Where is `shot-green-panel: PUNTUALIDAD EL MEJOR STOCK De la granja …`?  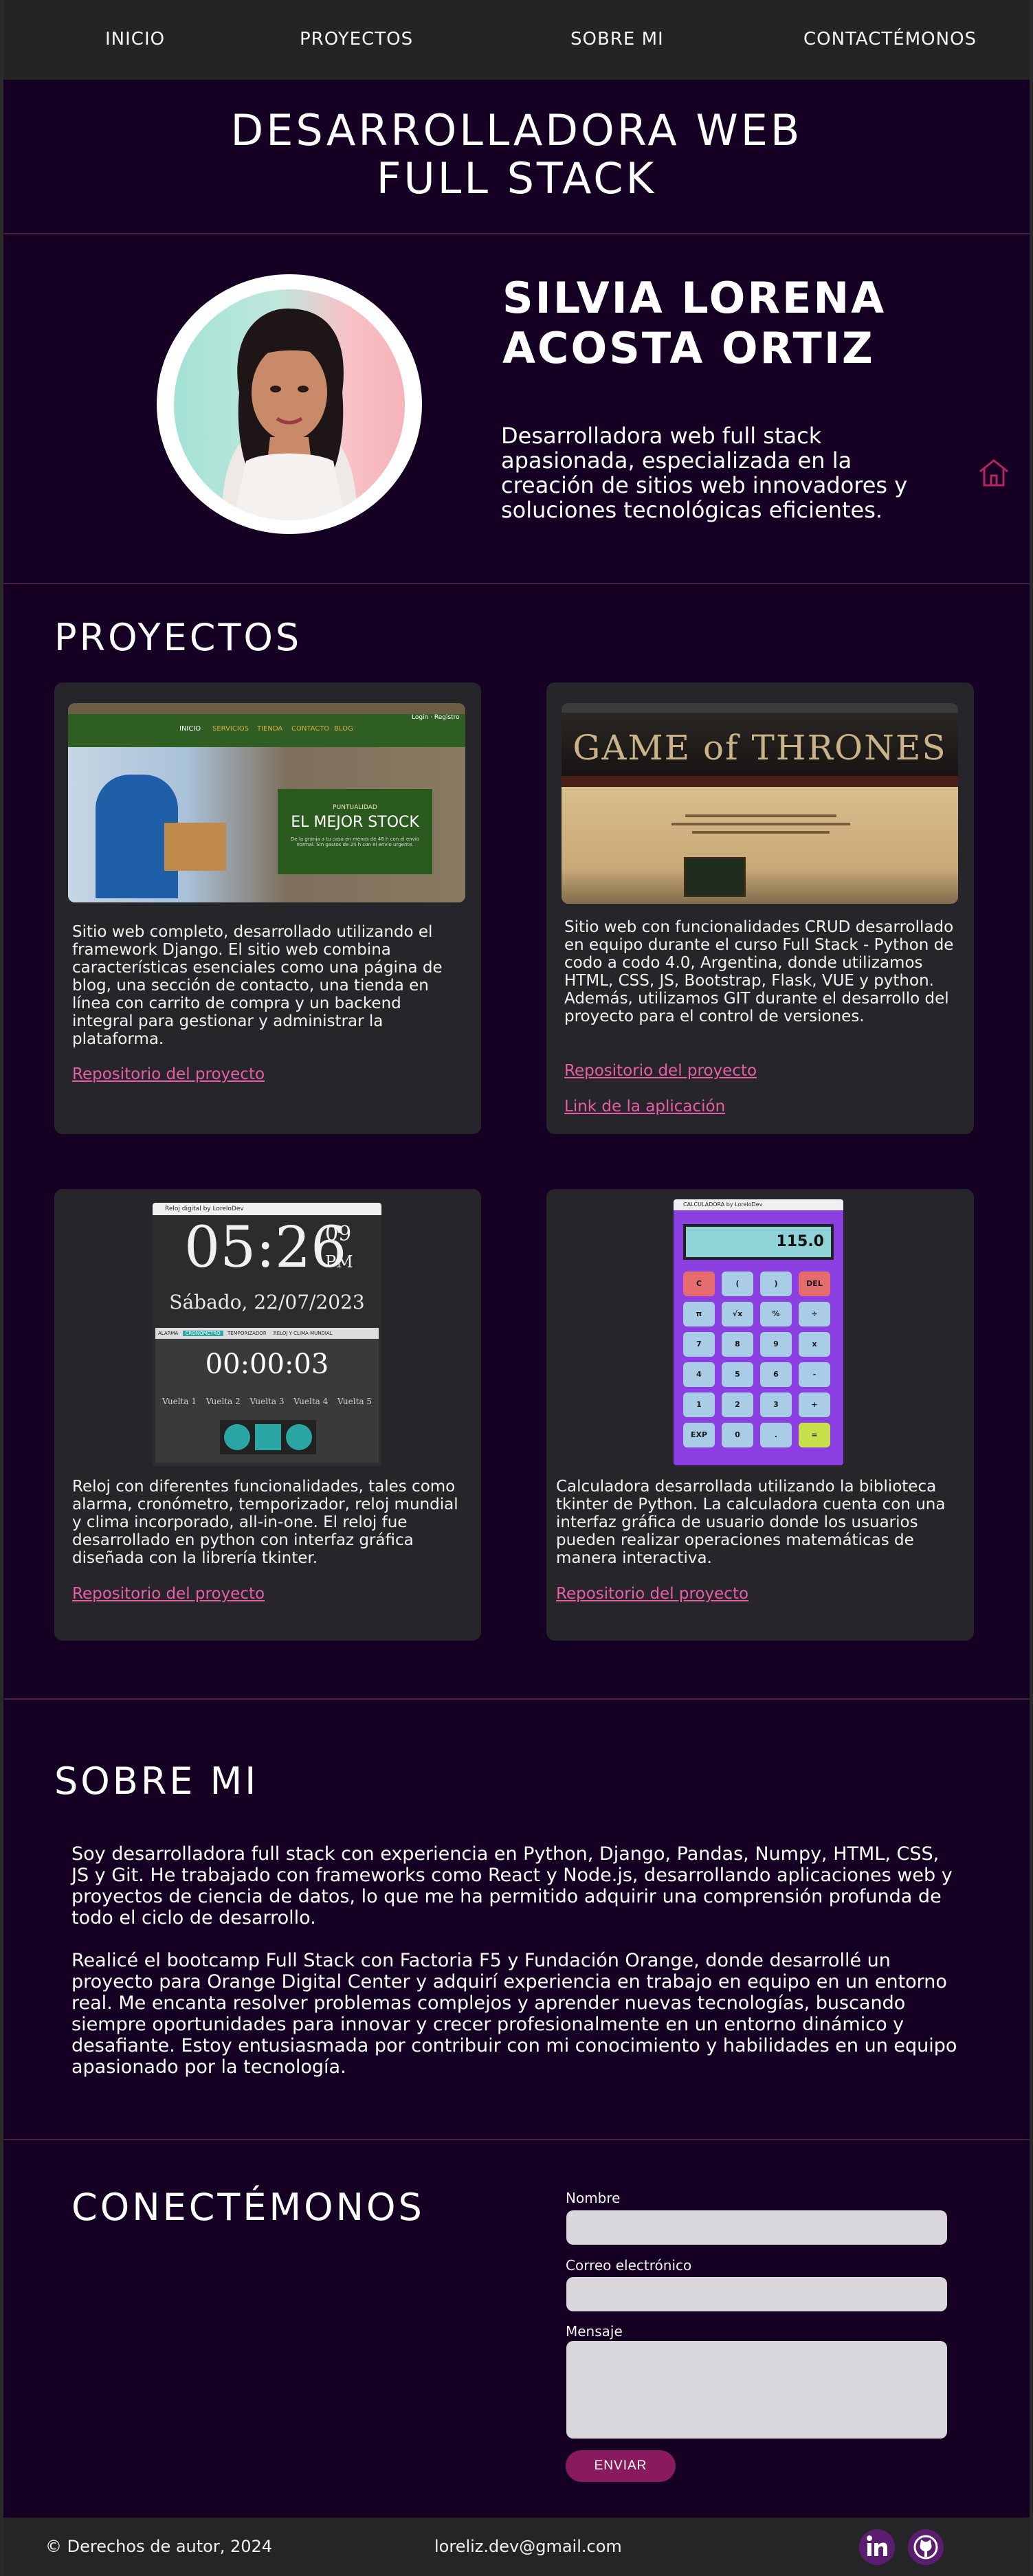 shot-green-panel: PUNTUALIDAD EL MEJOR STOCK De la granja … is located at coordinates (355, 831).